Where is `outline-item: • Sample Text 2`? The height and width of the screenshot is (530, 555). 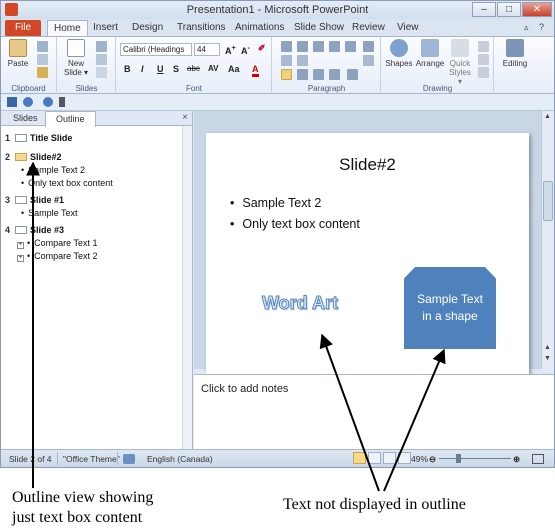
outline-item: • Sample Text 2 is located at coordinates (53, 170).